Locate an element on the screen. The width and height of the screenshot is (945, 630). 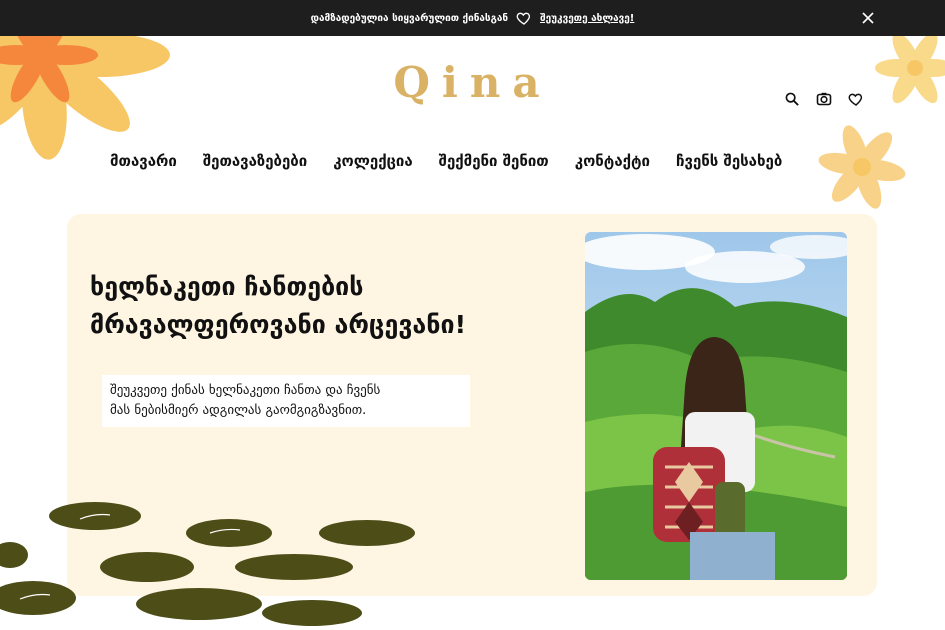
announcement-message: დამზადებულია სიყვარულით ქინასგან is located at coordinates (409, 18).